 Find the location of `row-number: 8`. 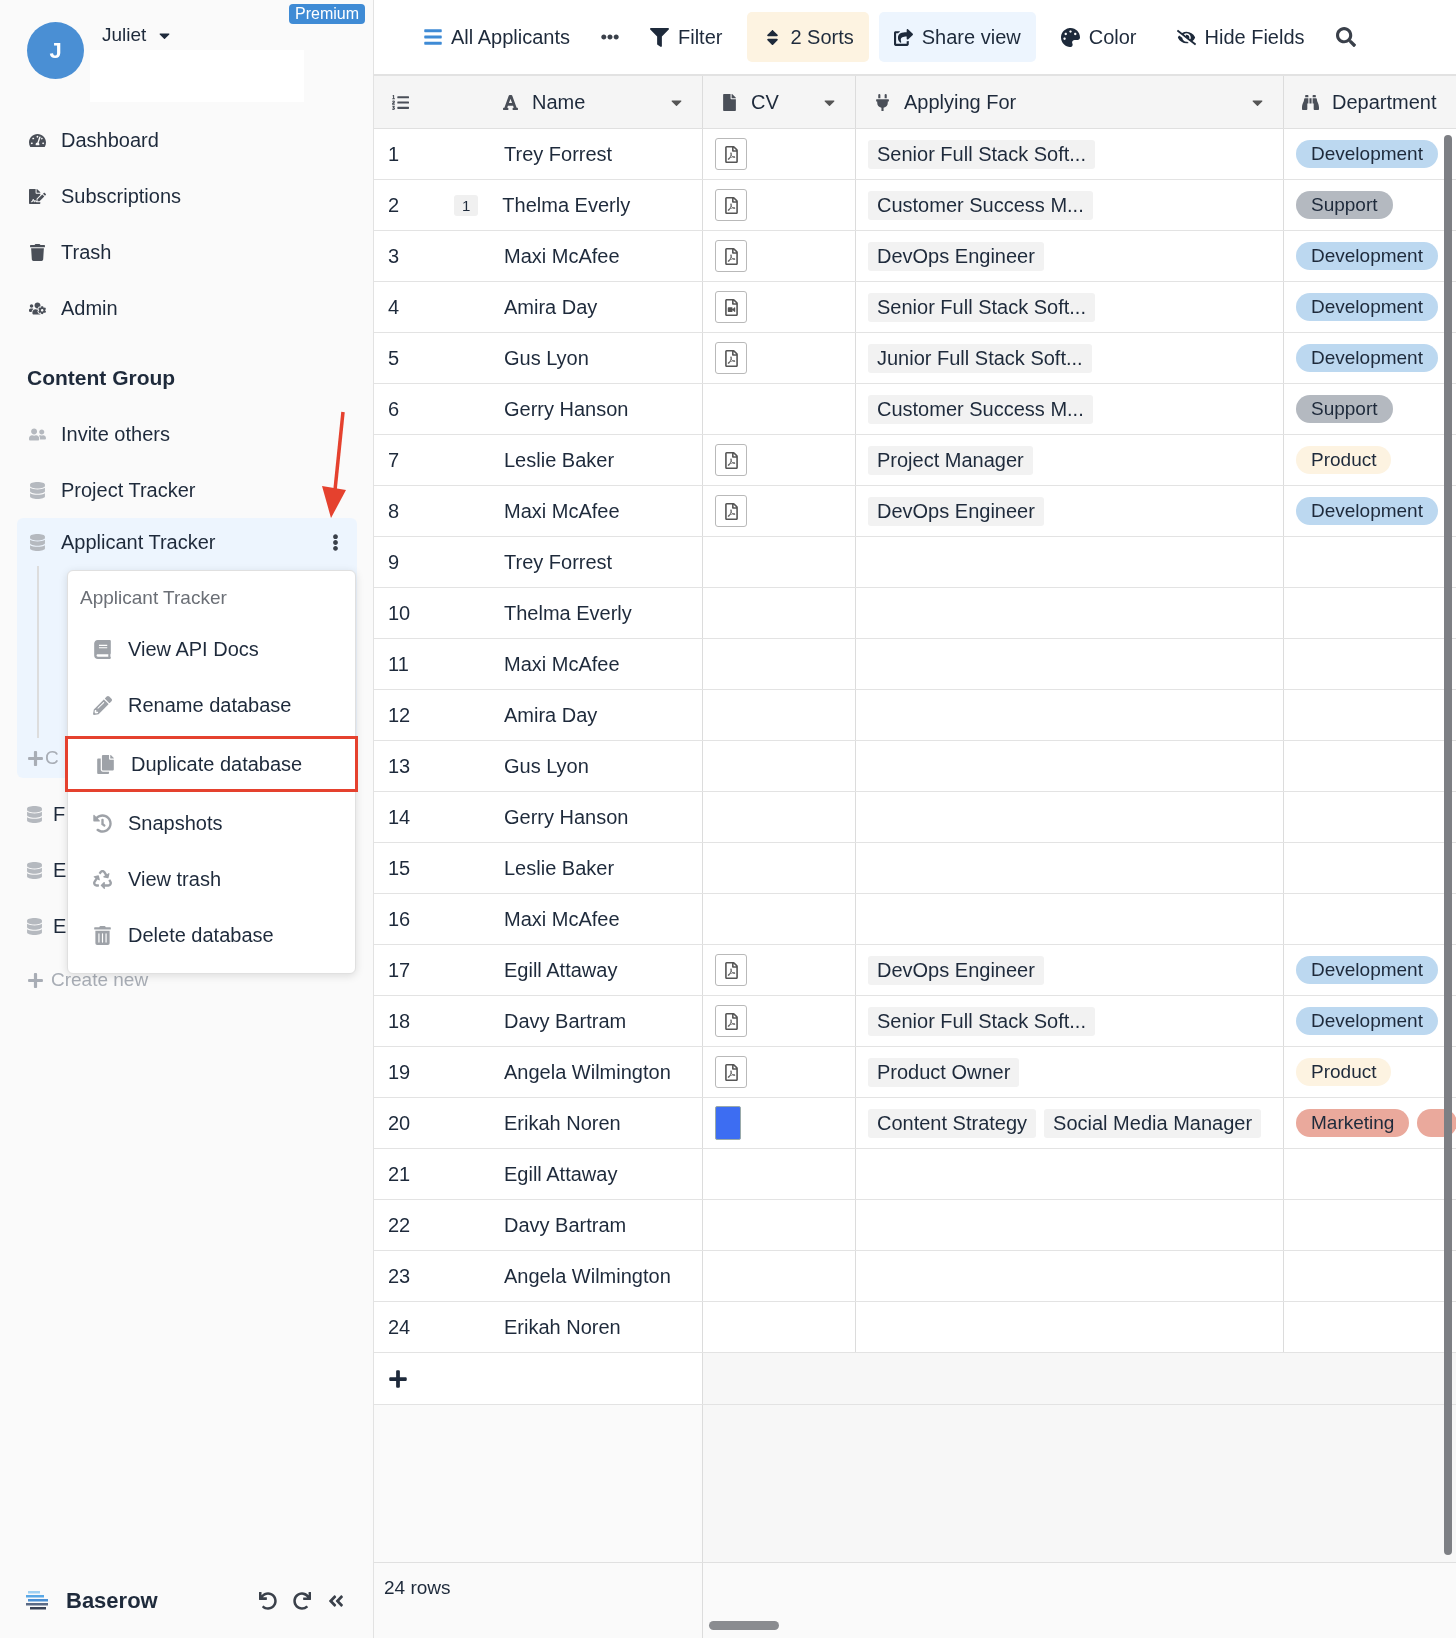

row-number: 8 is located at coordinates (394, 511).